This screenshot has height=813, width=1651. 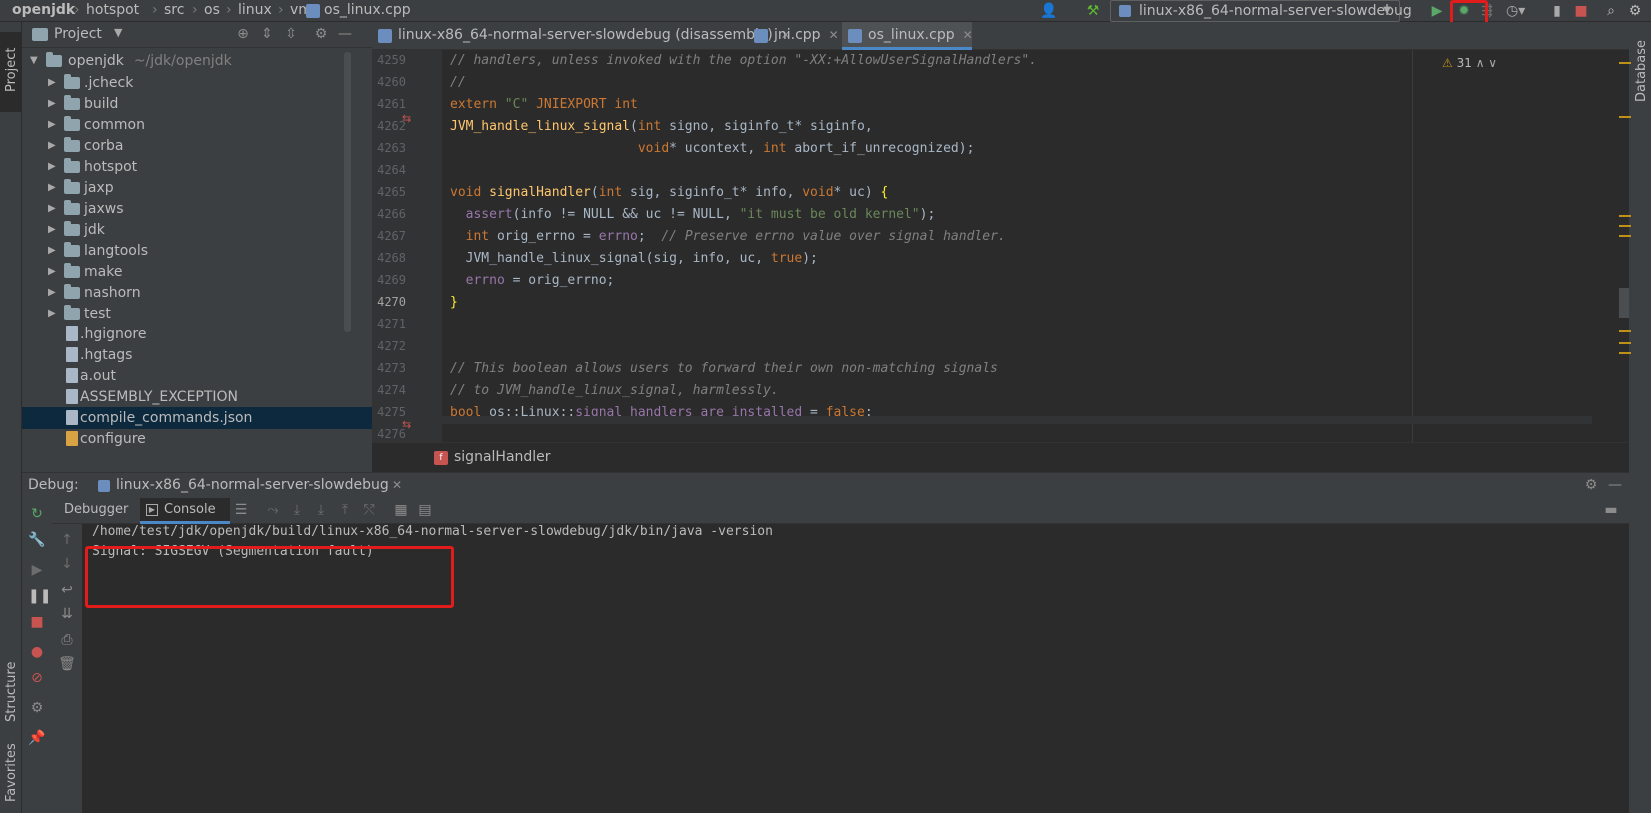 What do you see at coordinates (37, 678) in the screenshot?
I see `mute-breakpoints-icon: ⊘` at bounding box center [37, 678].